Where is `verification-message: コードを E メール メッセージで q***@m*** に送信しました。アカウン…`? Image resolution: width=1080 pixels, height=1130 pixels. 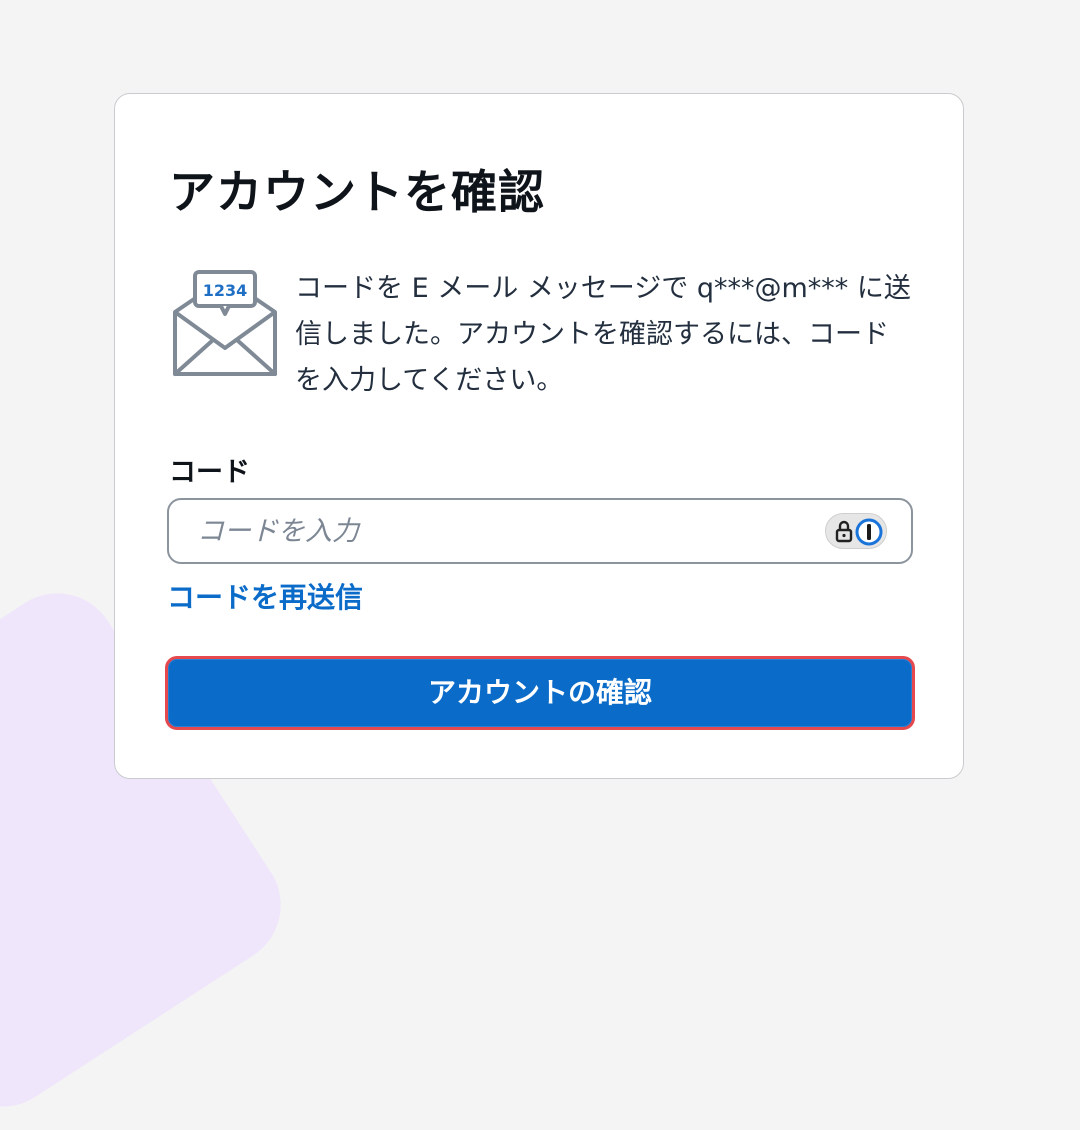
verification-message: コードを E メール メッセージで q***@m*** に送信しました。アカウン… is located at coordinates (603, 334).